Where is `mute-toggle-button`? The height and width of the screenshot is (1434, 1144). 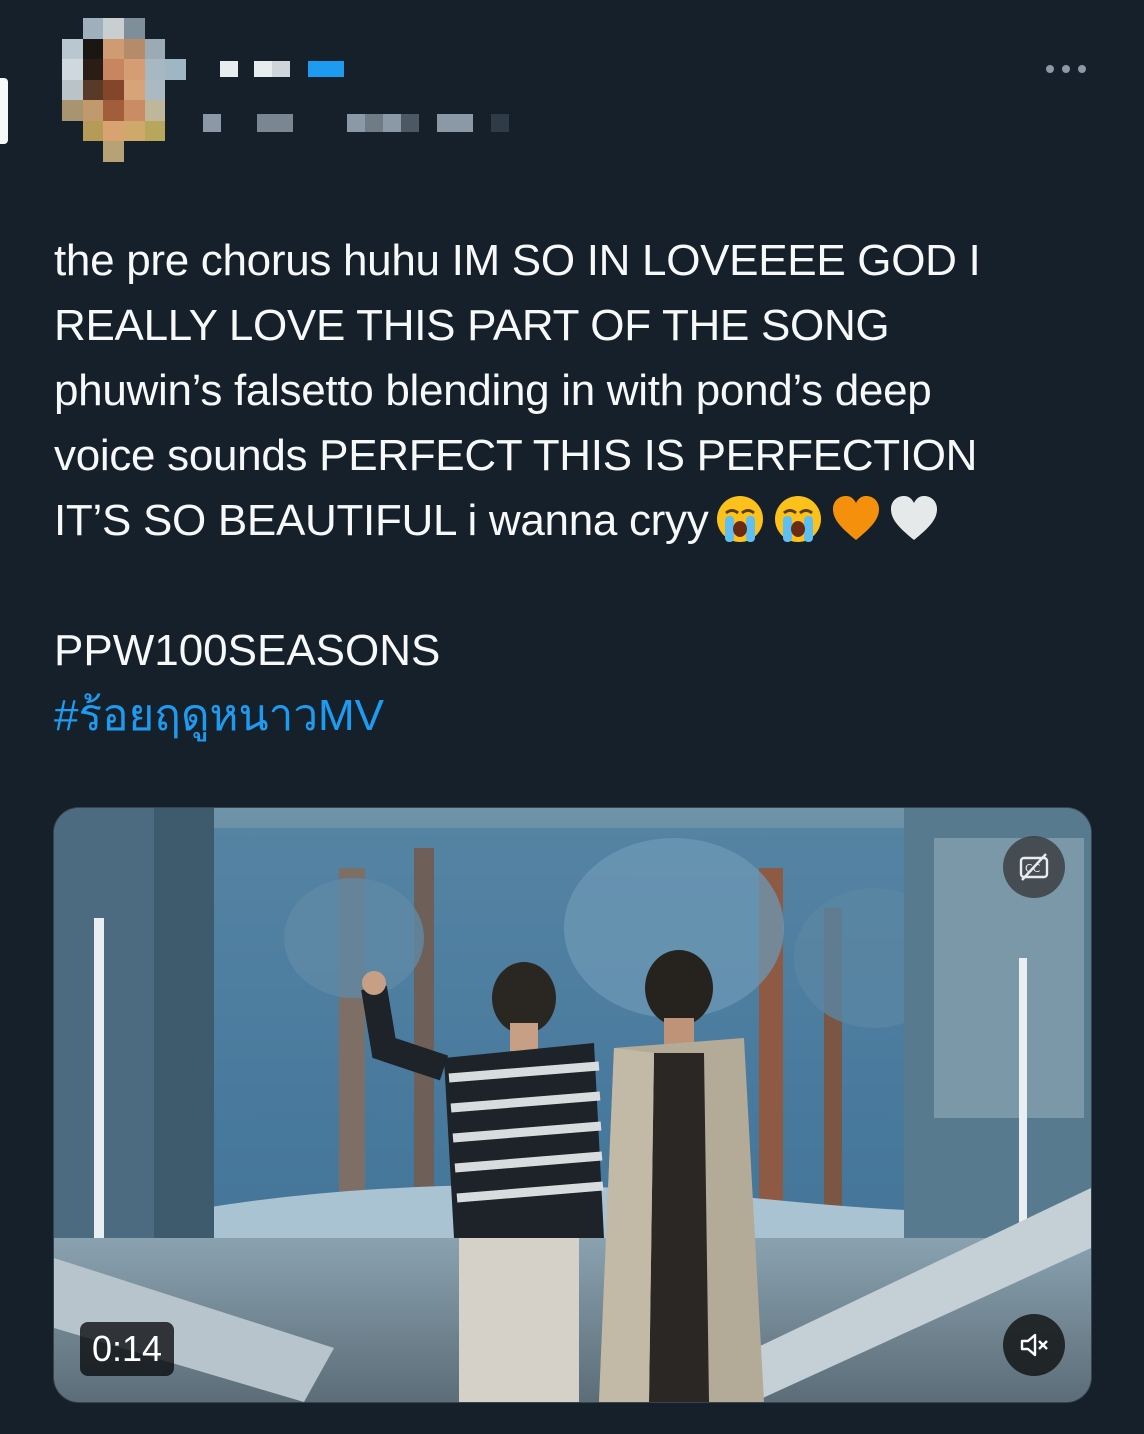
mute-toggle-button is located at coordinates (1034, 1345).